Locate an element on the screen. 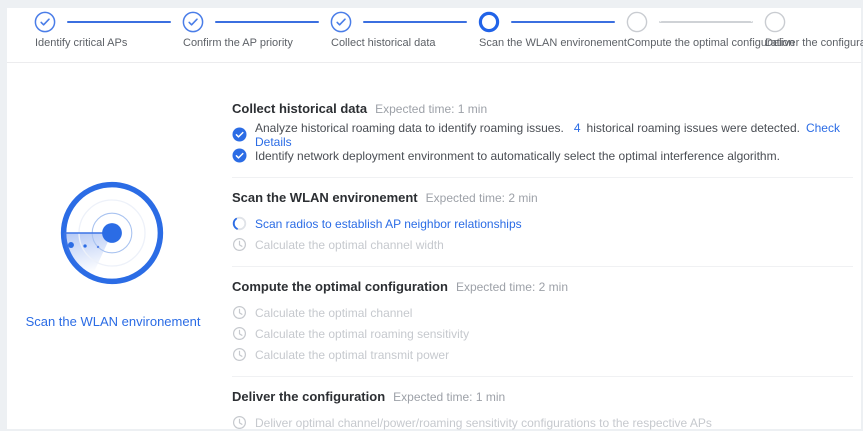 This screenshot has width=863, height=431. task-text: Calculate the optimal channel is located at coordinates (333, 313).